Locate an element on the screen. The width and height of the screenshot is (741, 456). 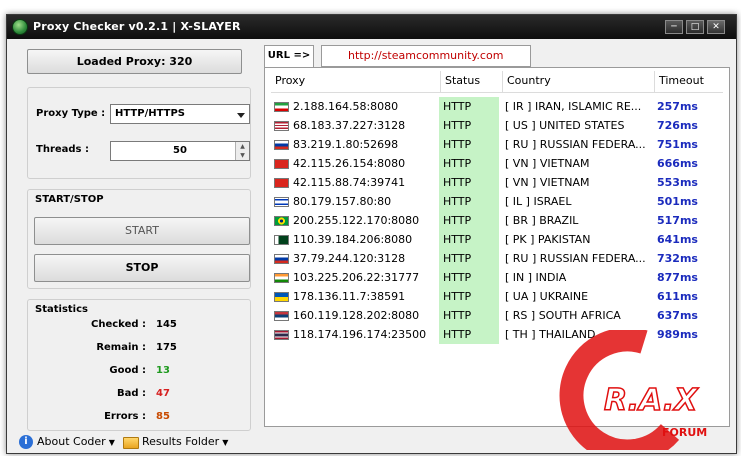
timeout-cell: 257ms is located at coordinates (677, 106).